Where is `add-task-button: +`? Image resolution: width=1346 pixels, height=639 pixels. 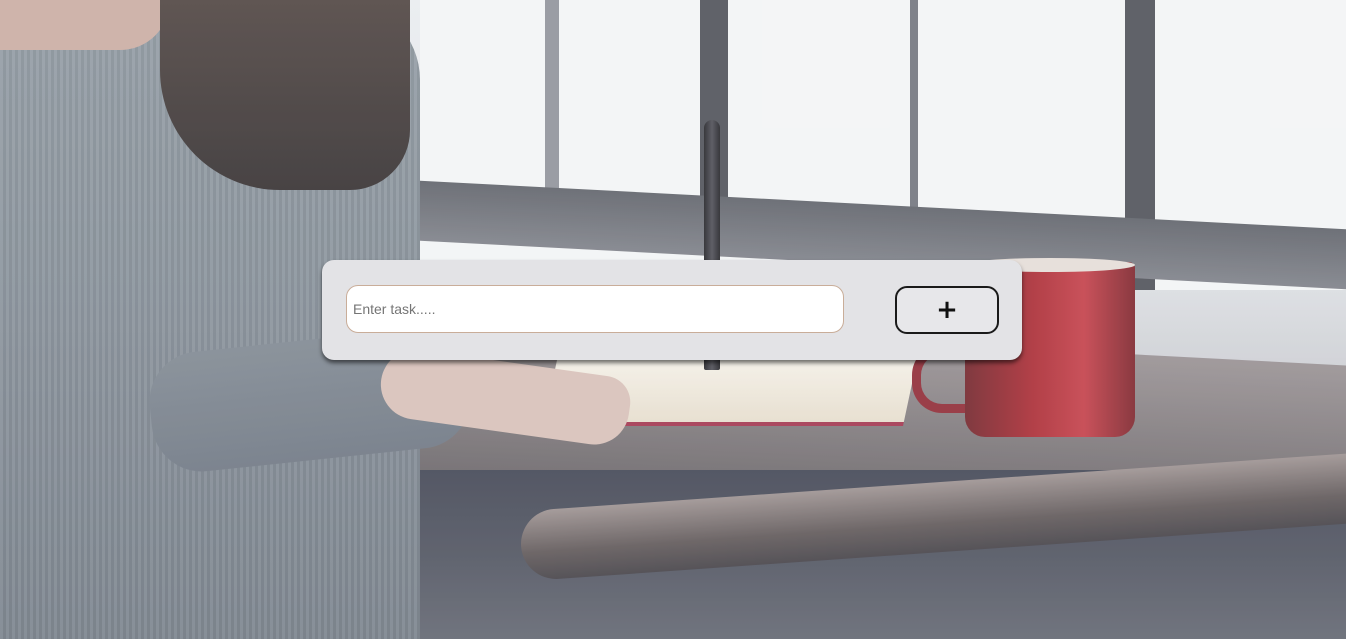 add-task-button: + is located at coordinates (947, 310).